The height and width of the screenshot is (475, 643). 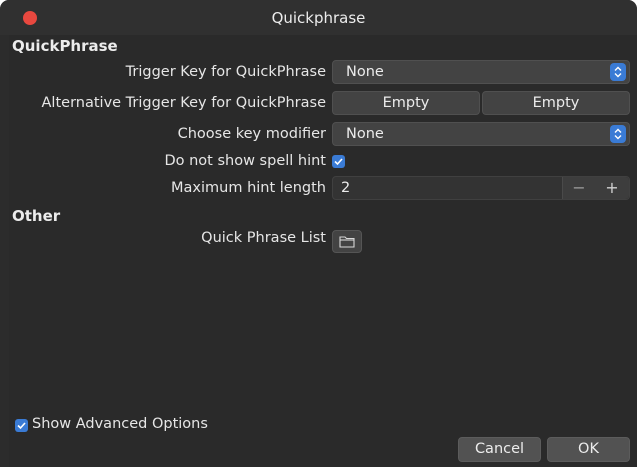 I want to click on section-heading-other: Other, so click(x=36, y=216).